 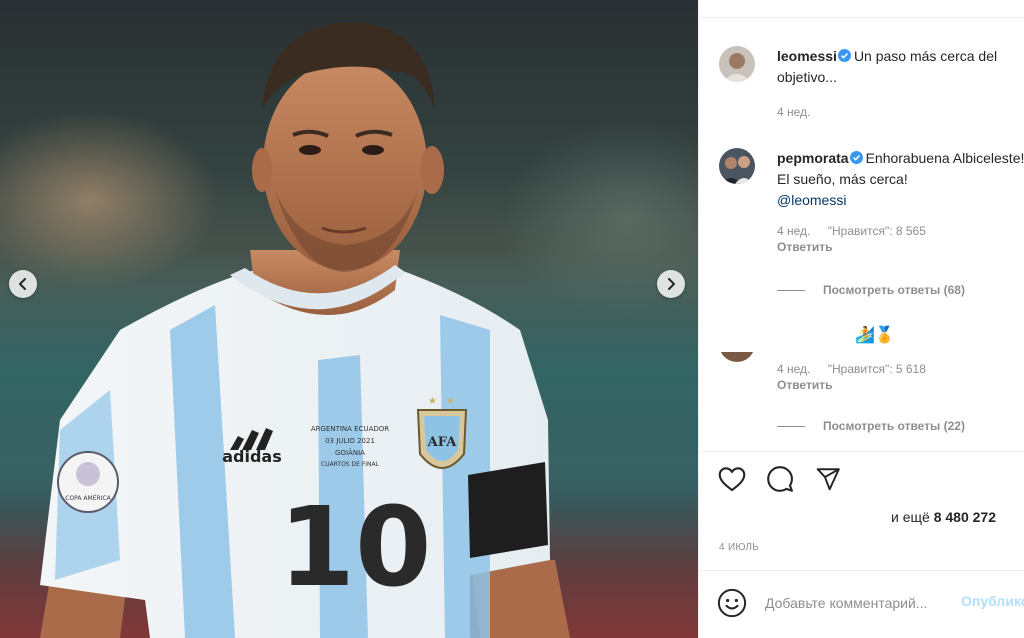 I want to click on view-replies-button: Посмотреть ответы (22), so click(x=871, y=426).